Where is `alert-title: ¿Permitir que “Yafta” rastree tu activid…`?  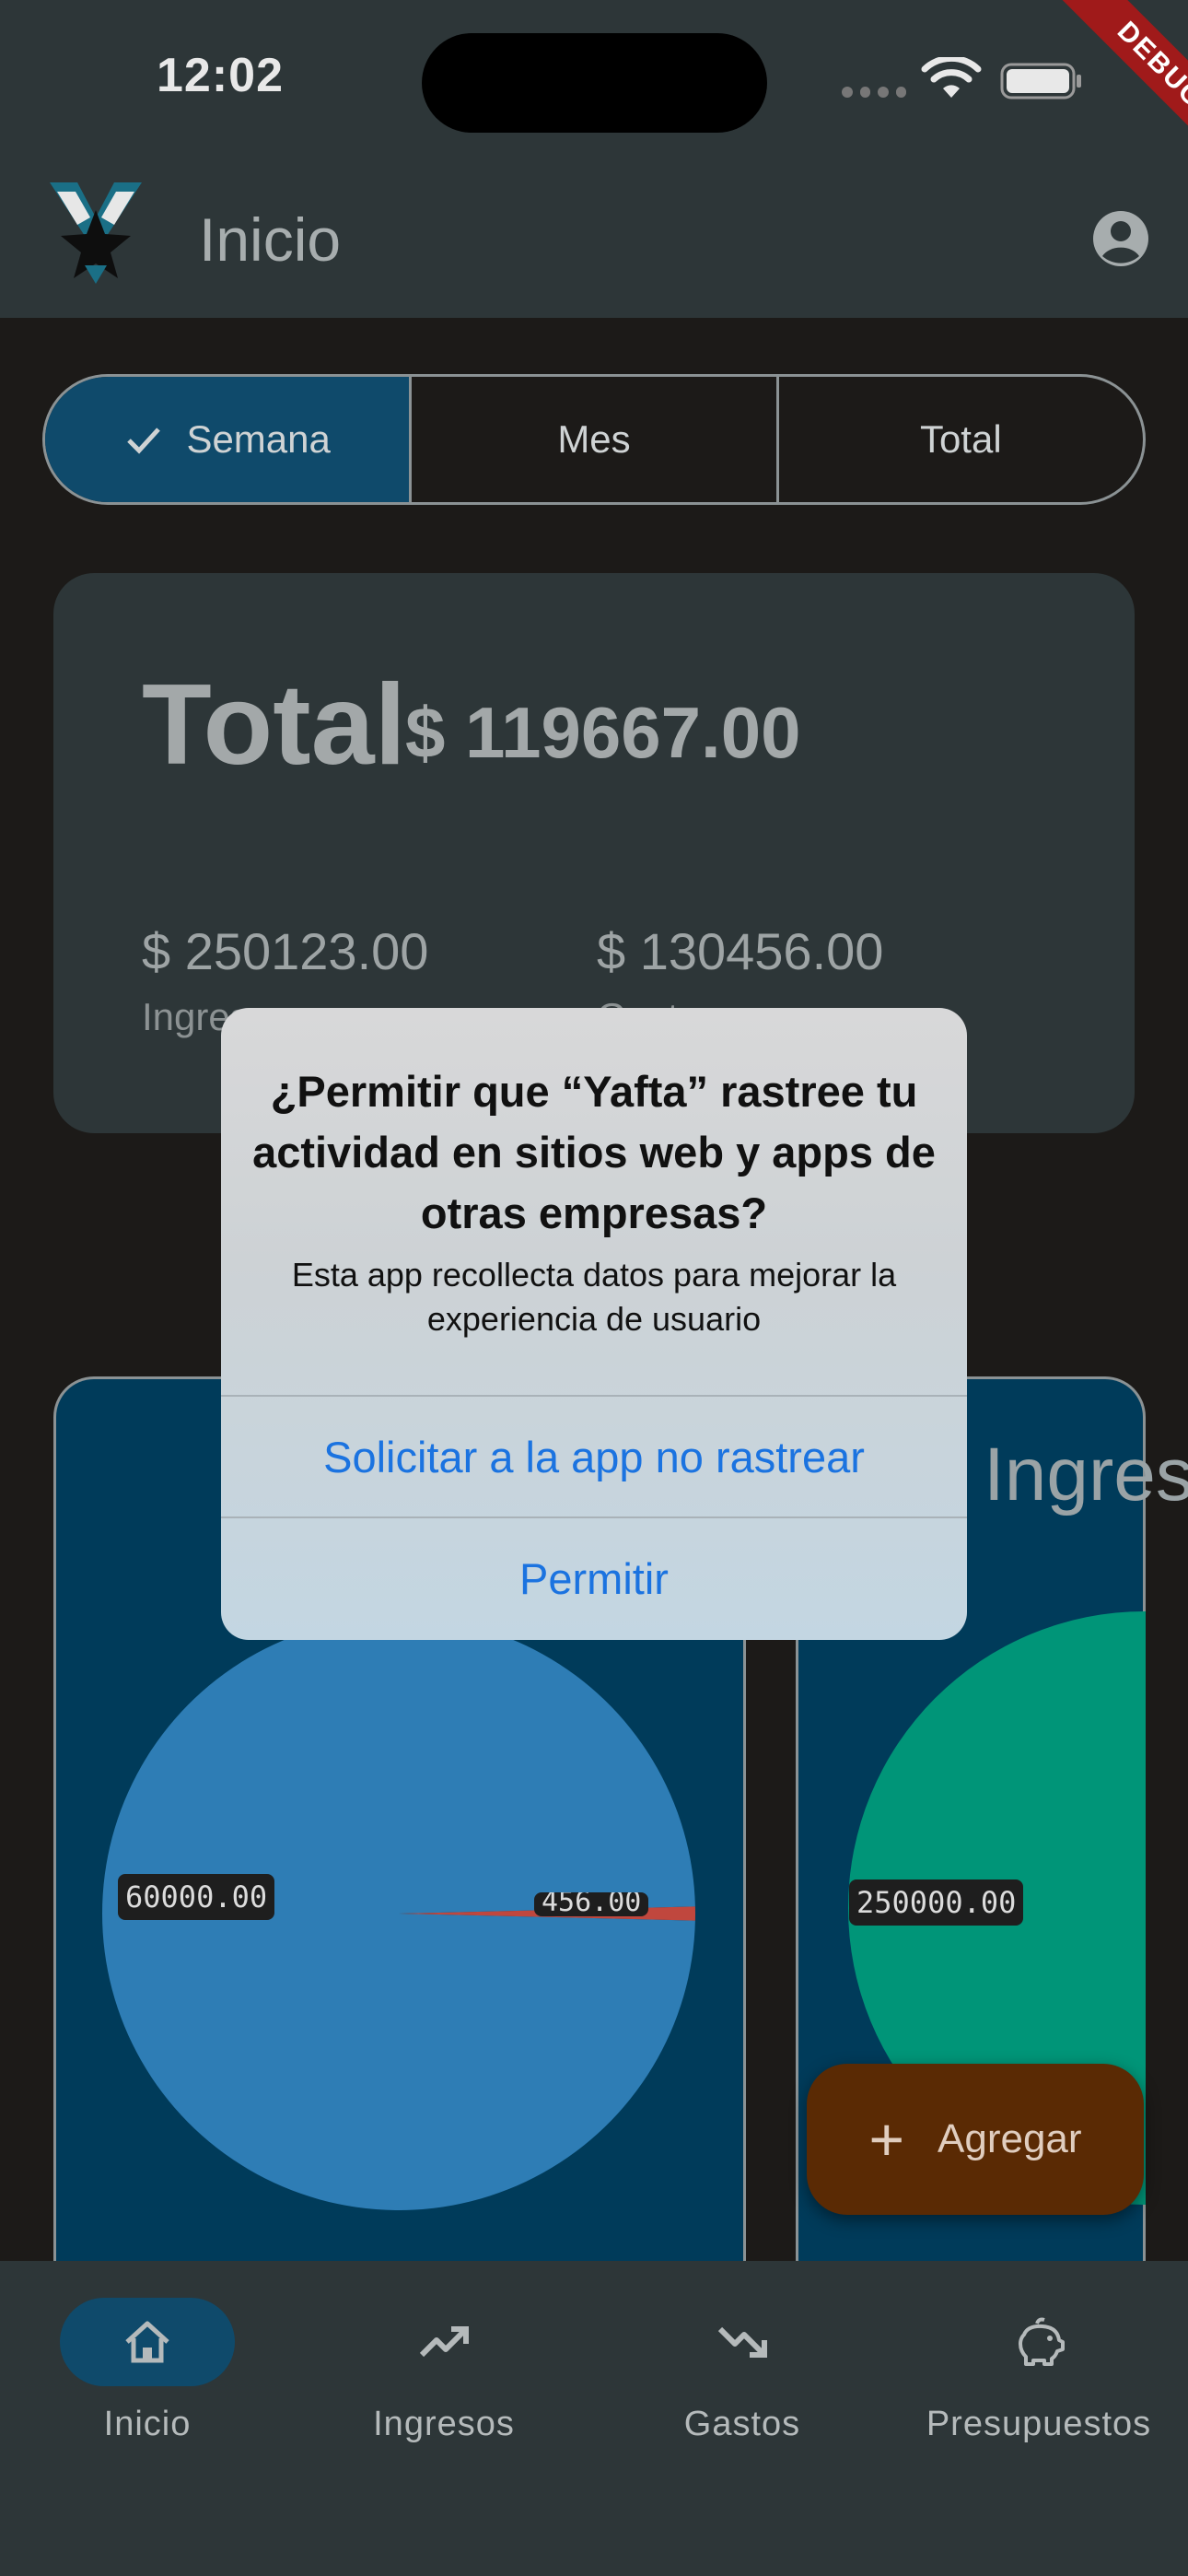
alert-title: ¿Permitir que “Yafta” rastree tu activid… is located at coordinates (594, 1152).